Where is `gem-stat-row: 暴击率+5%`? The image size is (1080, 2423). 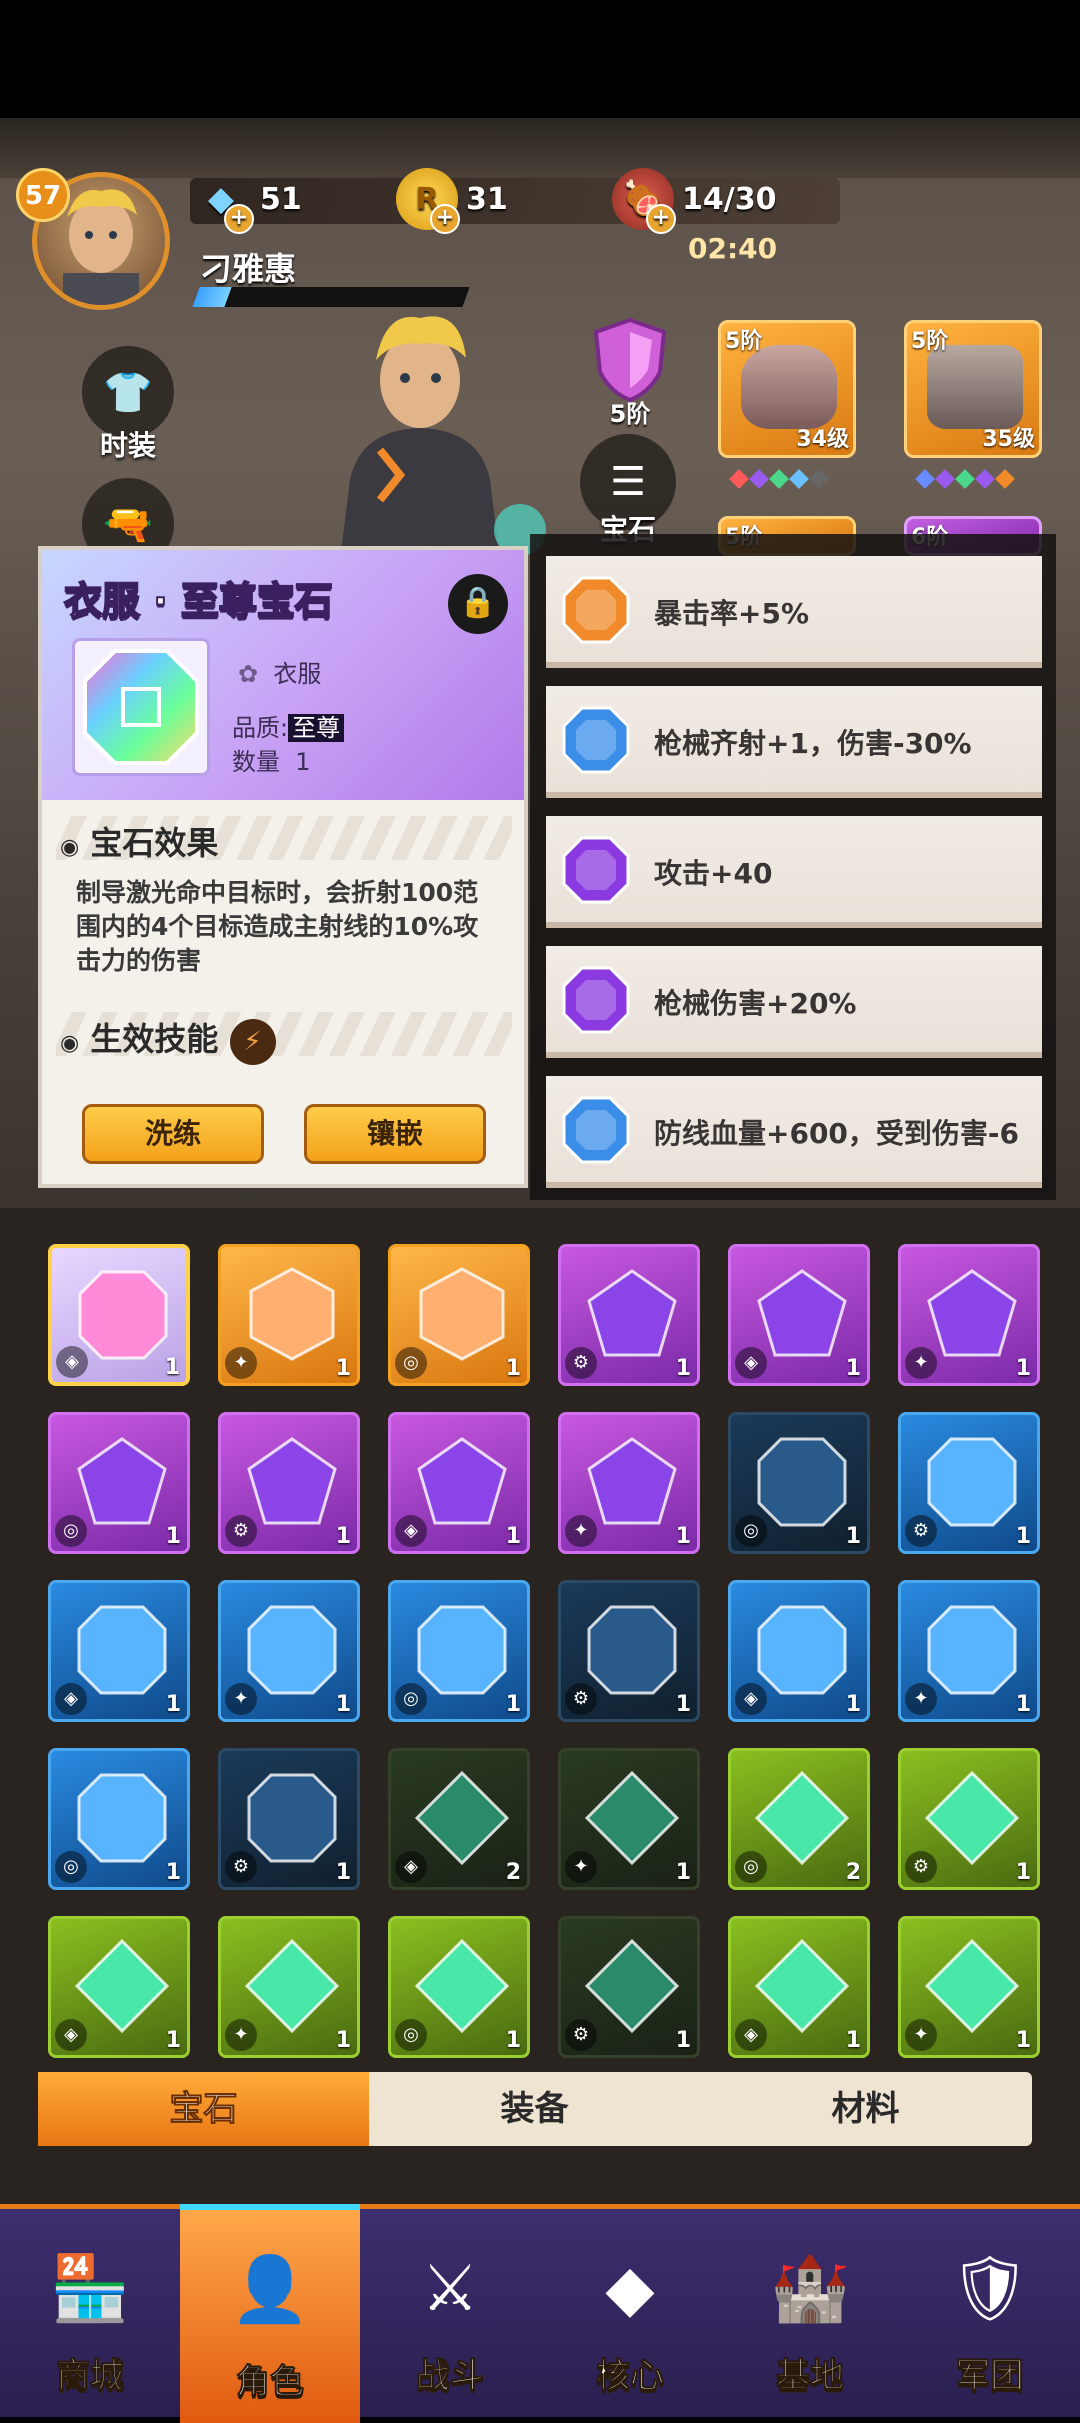
gem-stat-row: 暴击率+5% is located at coordinates (794, 612).